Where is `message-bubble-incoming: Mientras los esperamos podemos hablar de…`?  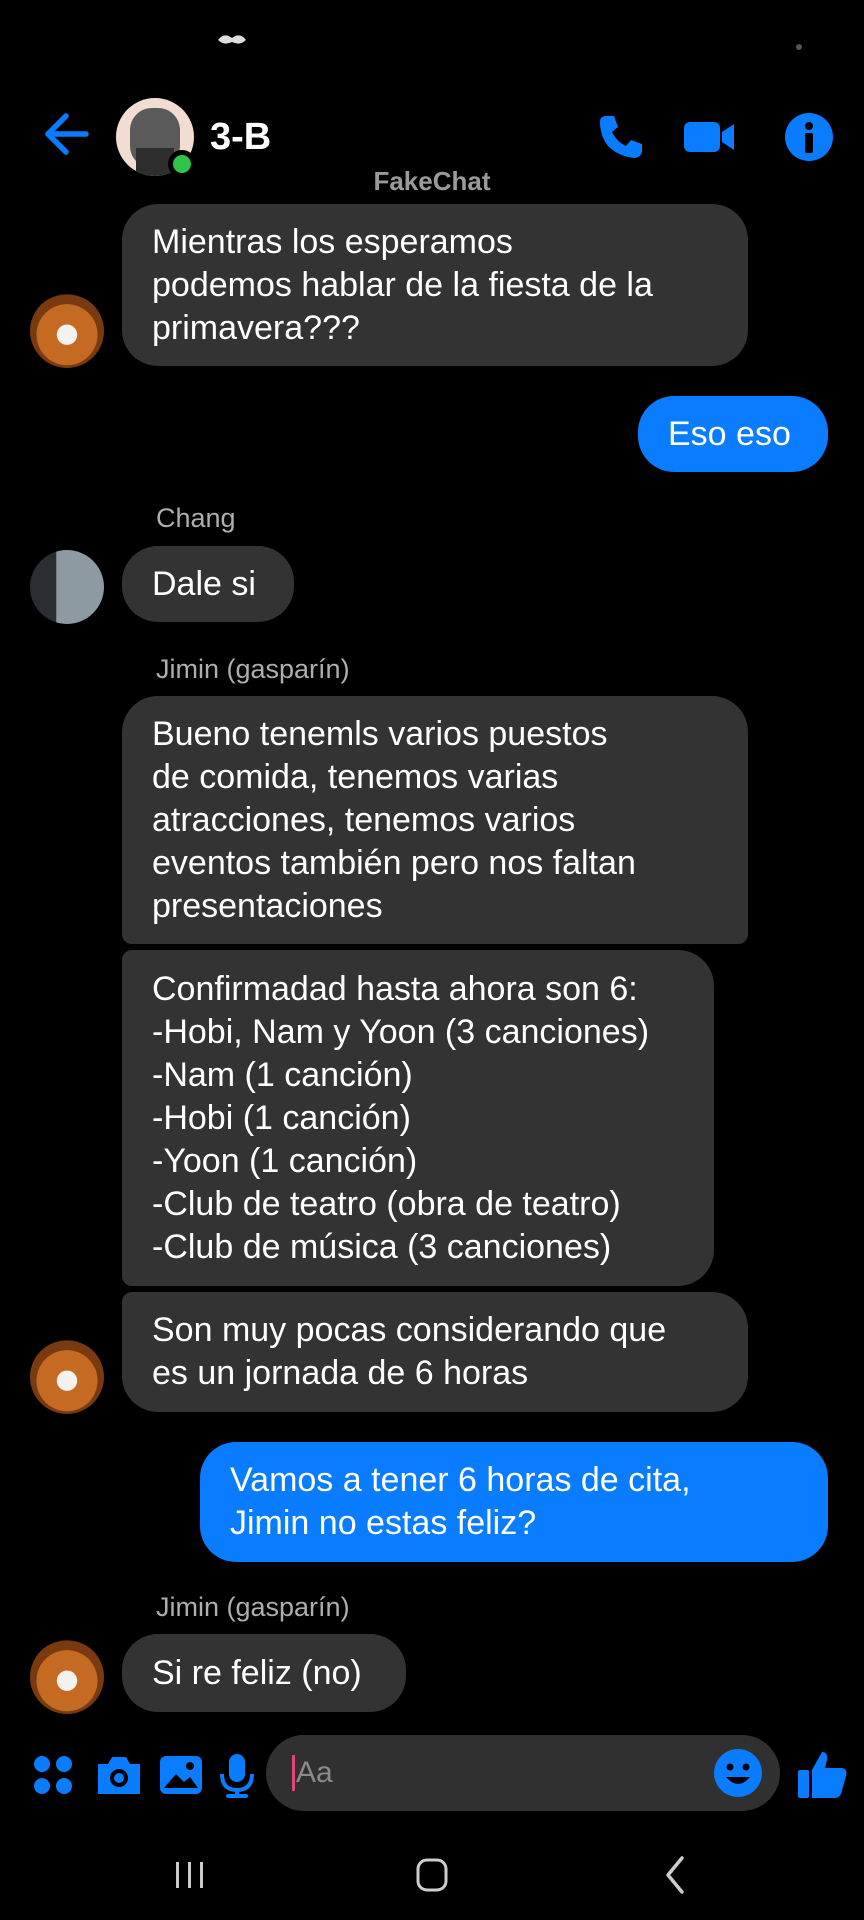 message-bubble-incoming: Mientras los esperamos podemos hablar de… is located at coordinates (435, 285).